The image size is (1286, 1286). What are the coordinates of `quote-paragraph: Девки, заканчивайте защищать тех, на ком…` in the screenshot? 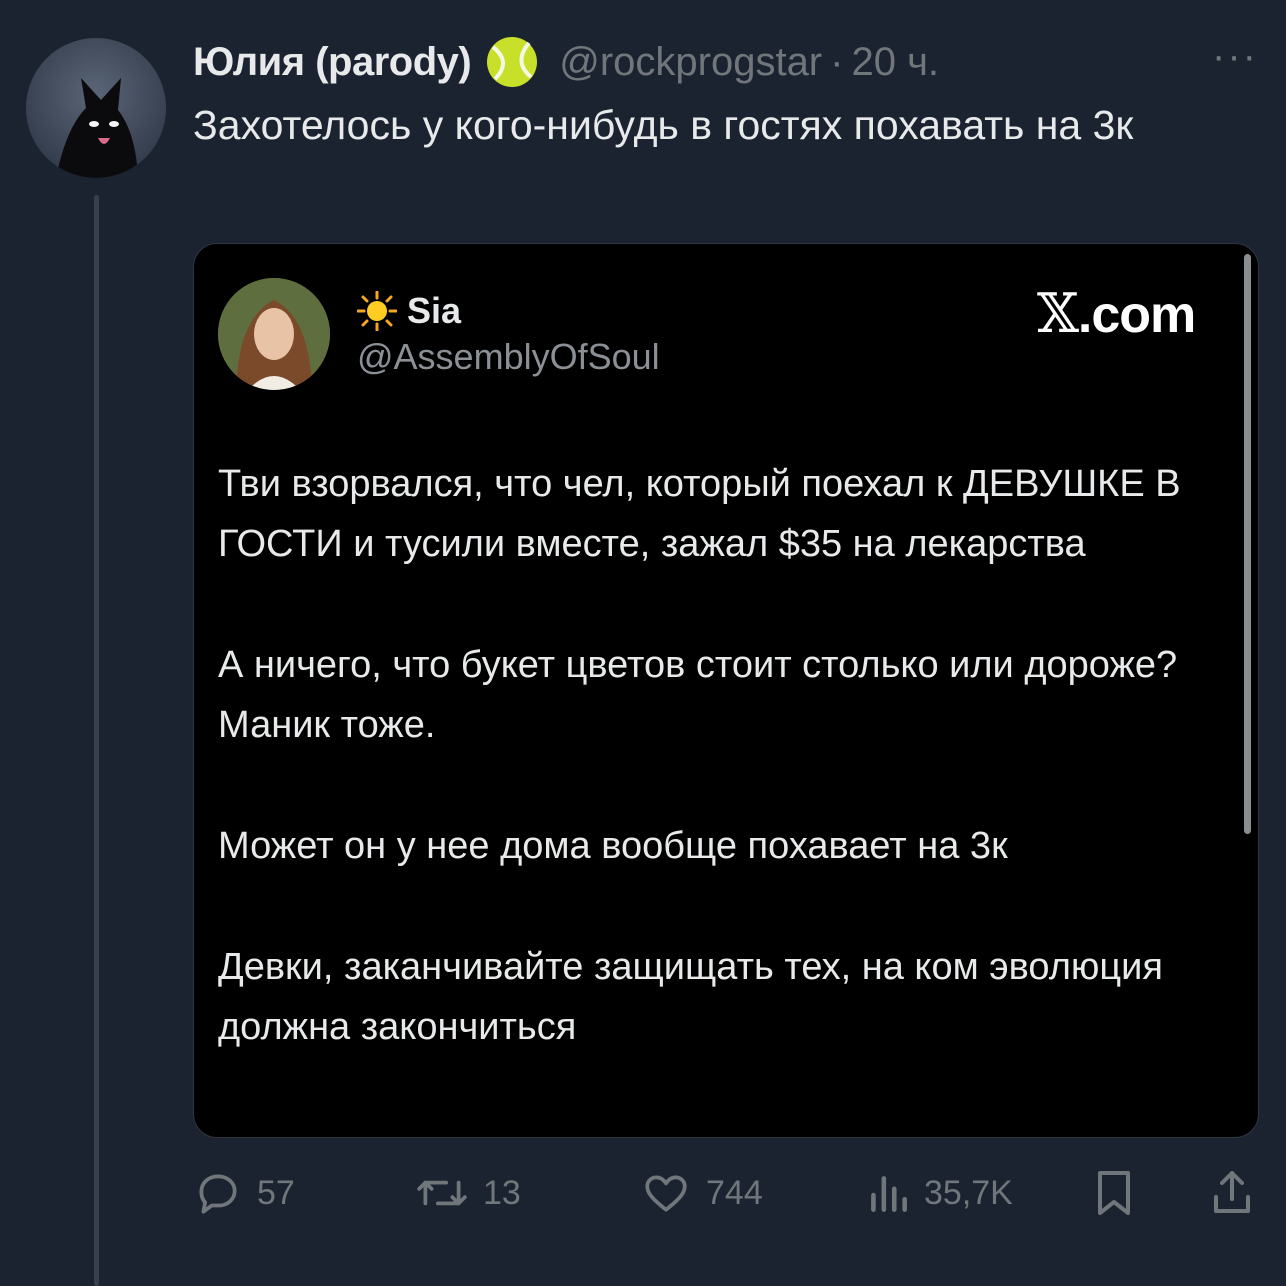 It's located at (690, 997).